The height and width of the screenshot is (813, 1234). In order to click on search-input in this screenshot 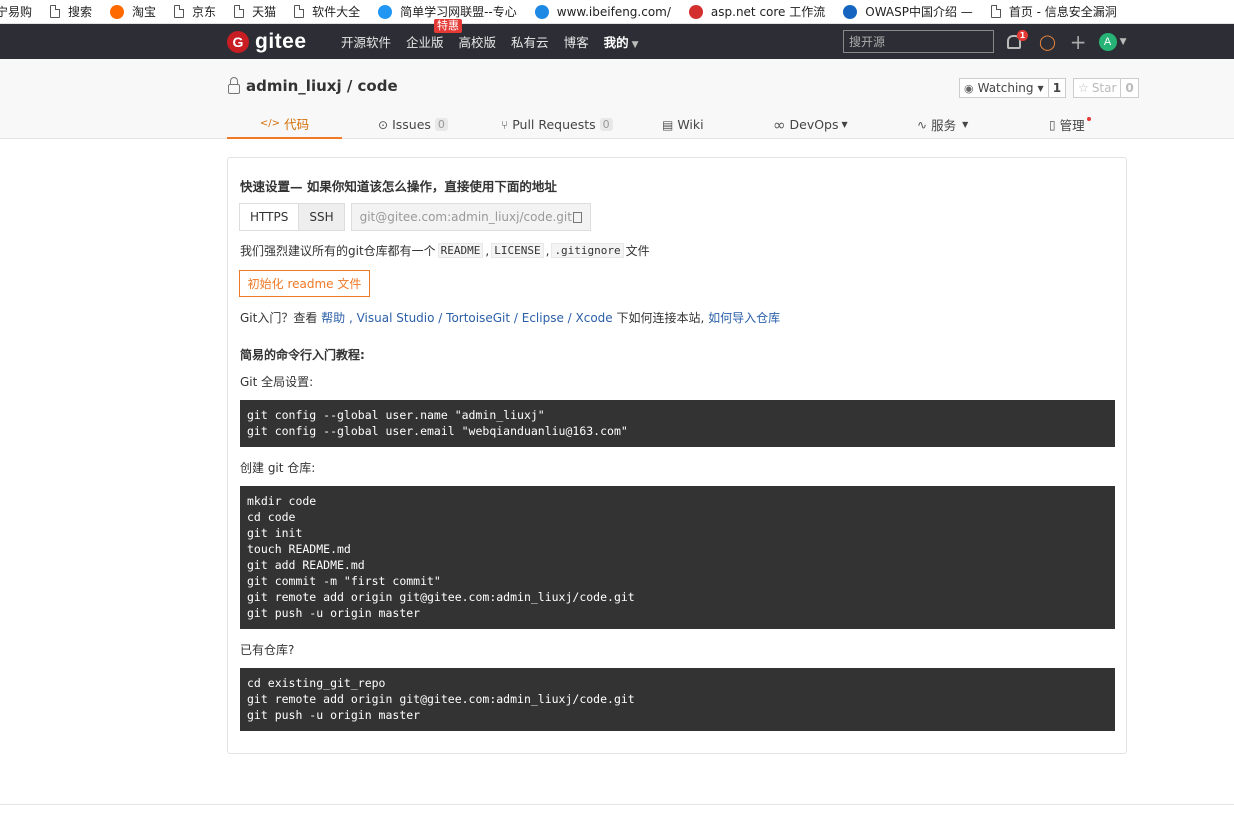, I will do `click(918, 41)`.